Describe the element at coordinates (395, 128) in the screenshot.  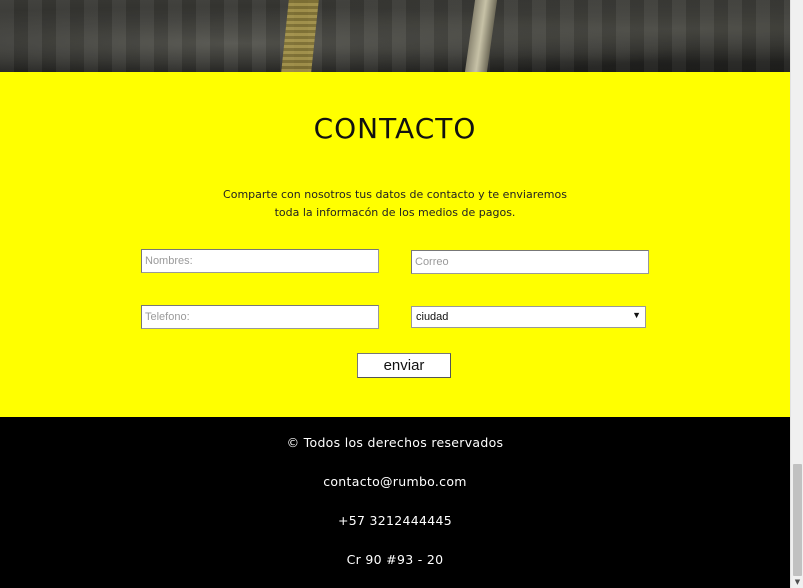
I see `contact-title: CONTACTO` at that location.